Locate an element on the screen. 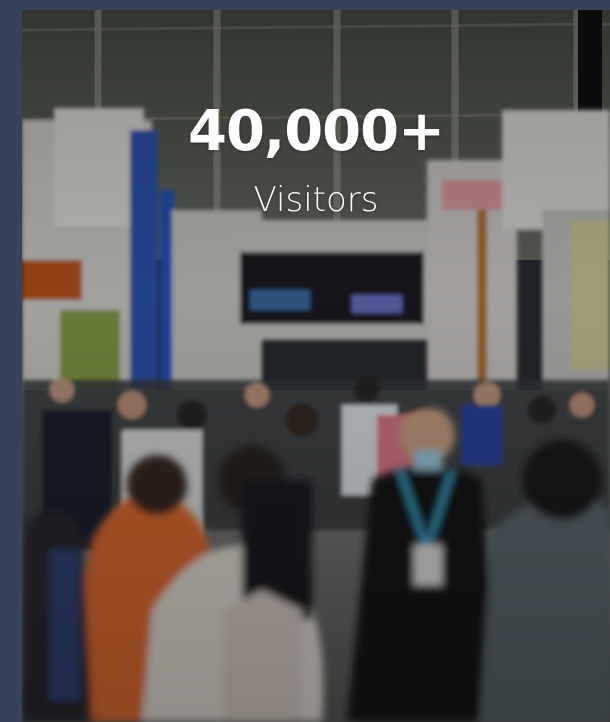 The height and width of the screenshot is (722, 610). stat-number: 40,000+ is located at coordinates (316, 131).